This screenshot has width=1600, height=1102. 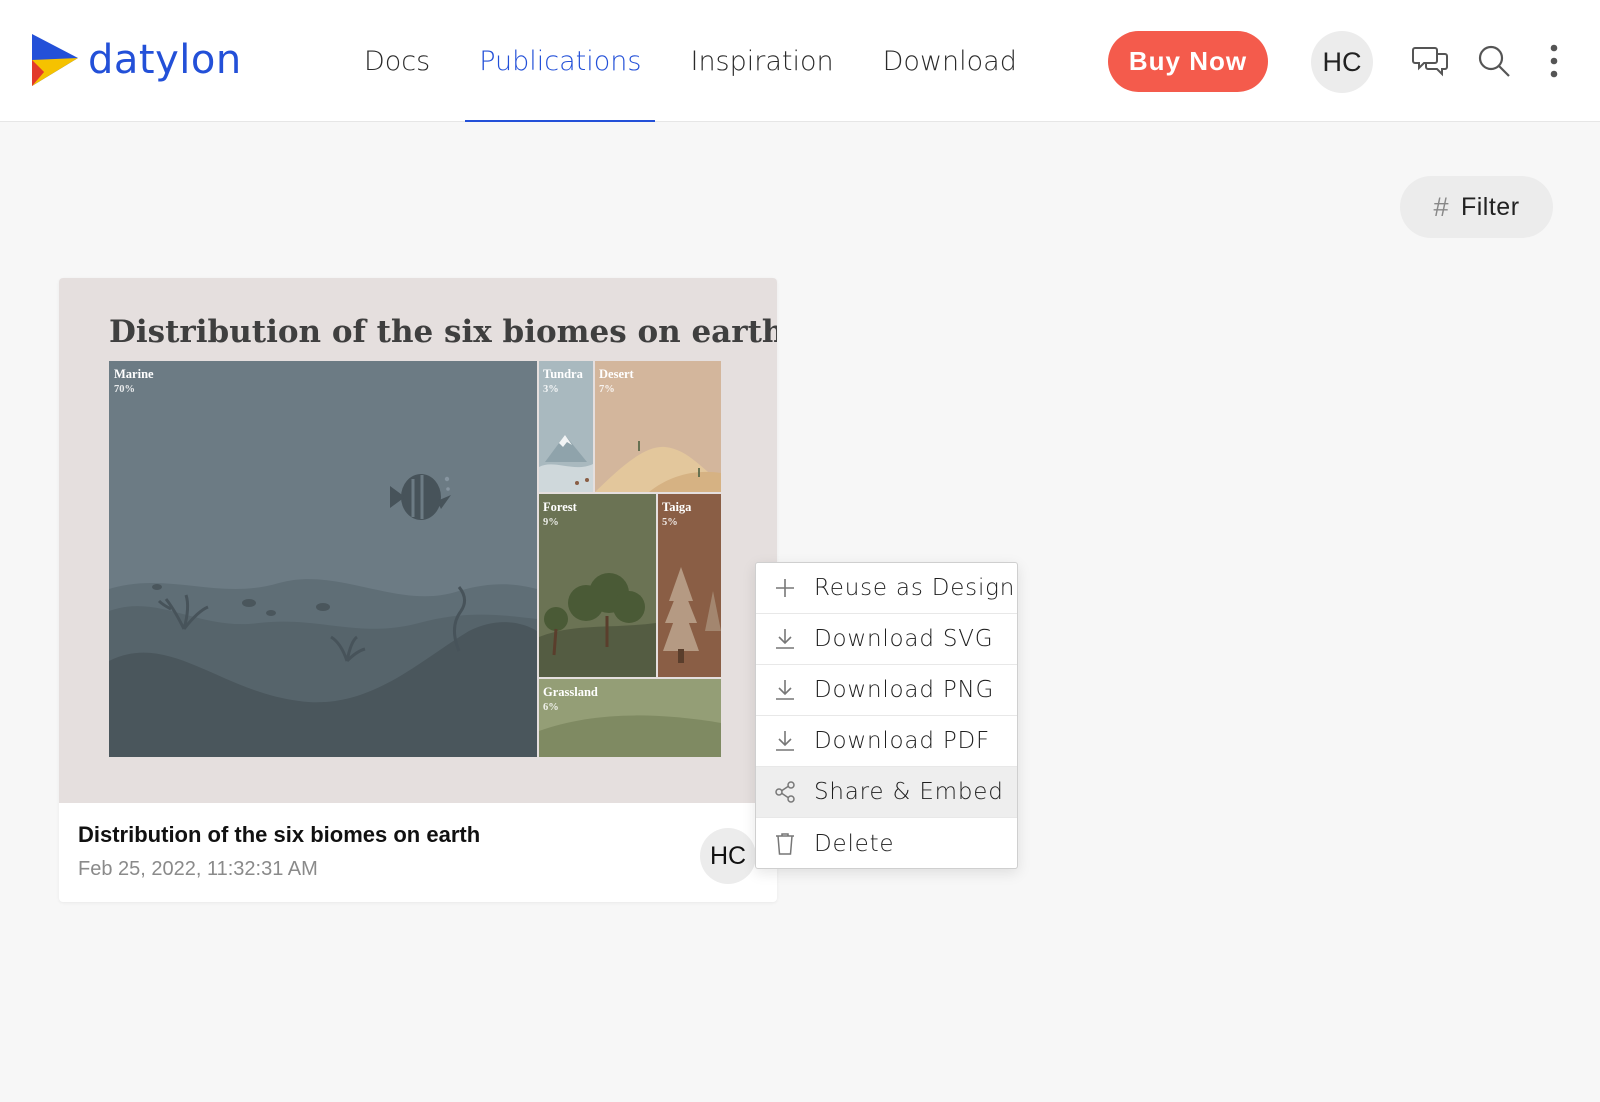 I want to click on menu-label: Share & Embed, so click(x=909, y=792).